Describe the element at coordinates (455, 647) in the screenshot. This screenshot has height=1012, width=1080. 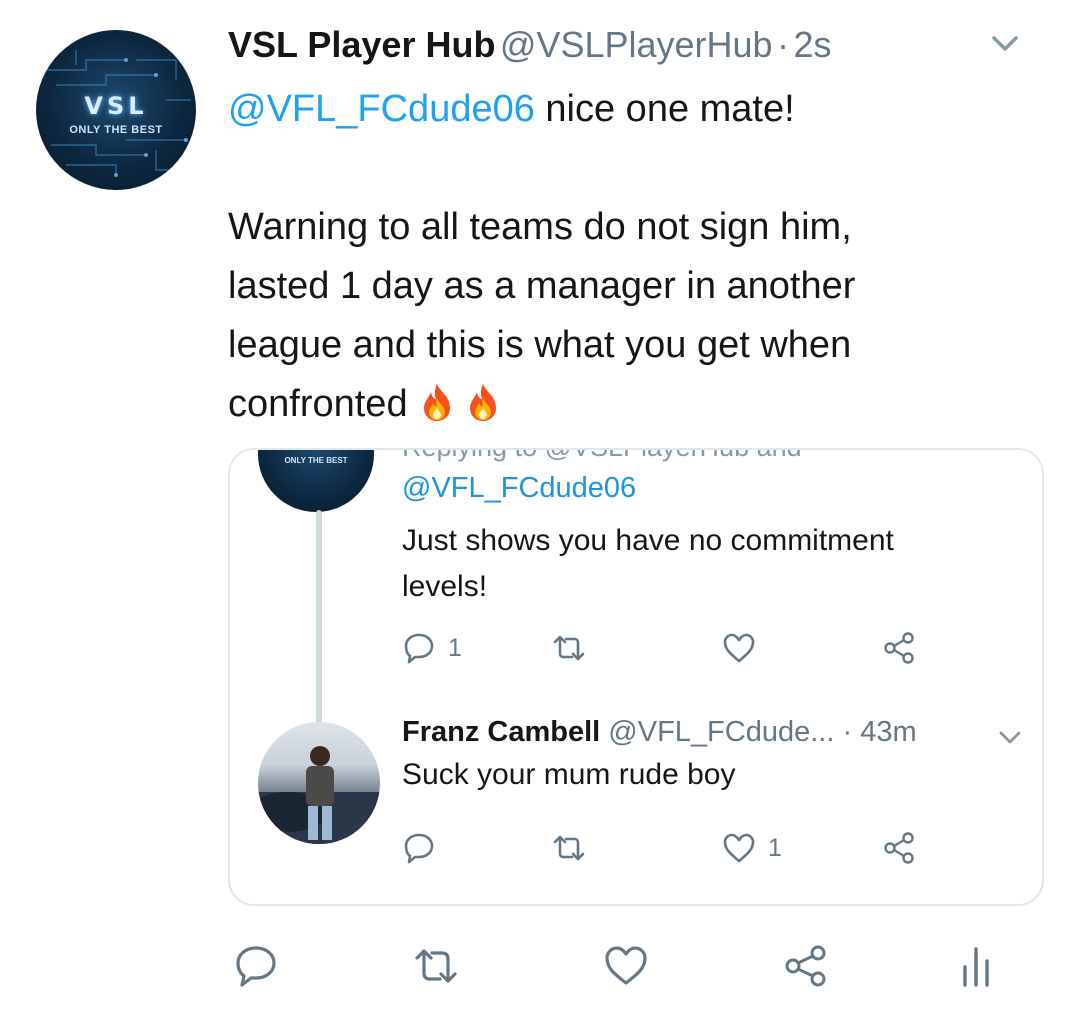
I see `reply-count: 1` at that location.